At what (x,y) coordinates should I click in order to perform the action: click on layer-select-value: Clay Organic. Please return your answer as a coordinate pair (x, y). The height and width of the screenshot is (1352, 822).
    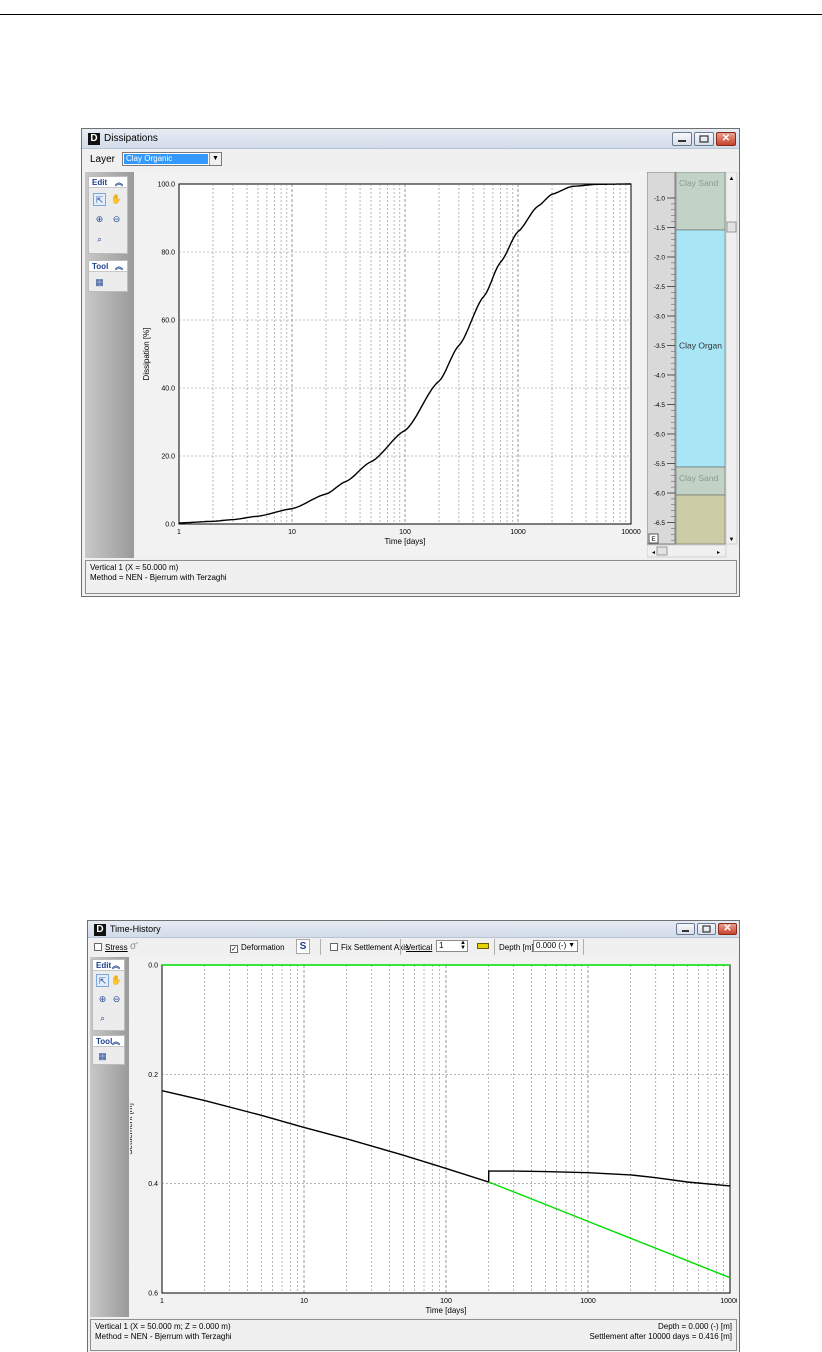
    Looking at the image, I should click on (166, 159).